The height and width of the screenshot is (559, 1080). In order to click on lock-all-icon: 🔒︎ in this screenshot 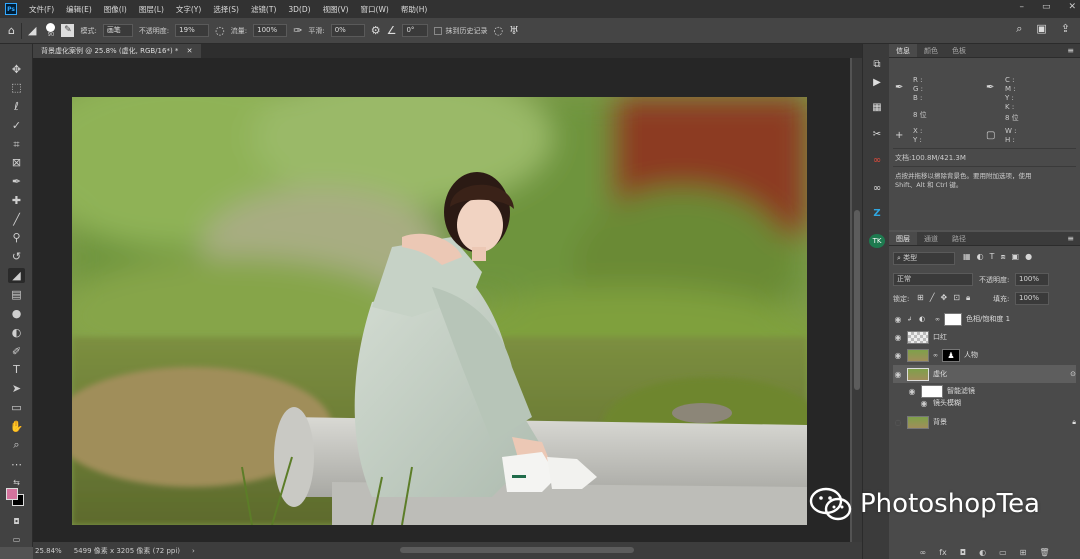, I will do `click(968, 298)`.